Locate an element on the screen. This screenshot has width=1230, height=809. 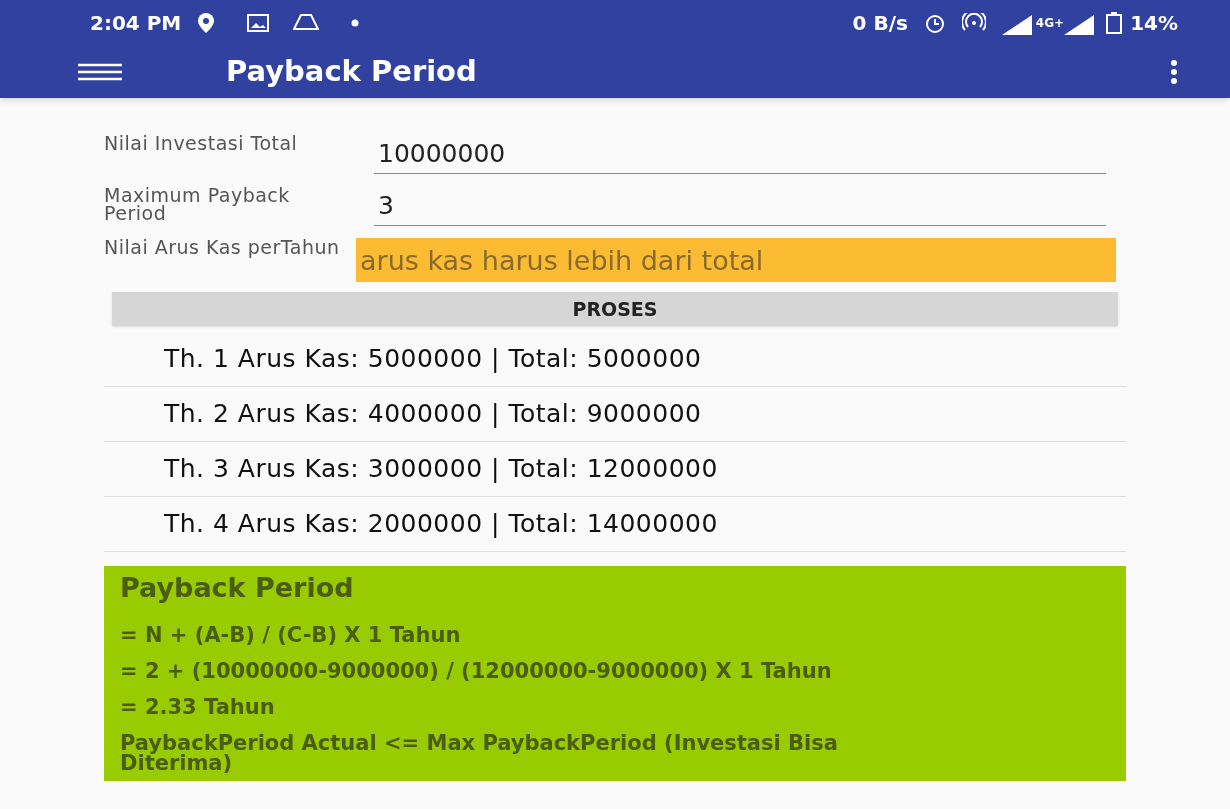
result-title: Payback Period is located at coordinates (237, 588).